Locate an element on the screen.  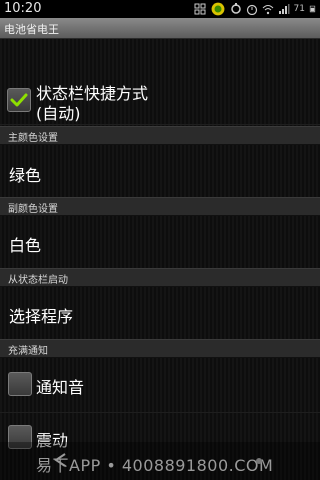
dot-icon is located at coordinates (259, 461).